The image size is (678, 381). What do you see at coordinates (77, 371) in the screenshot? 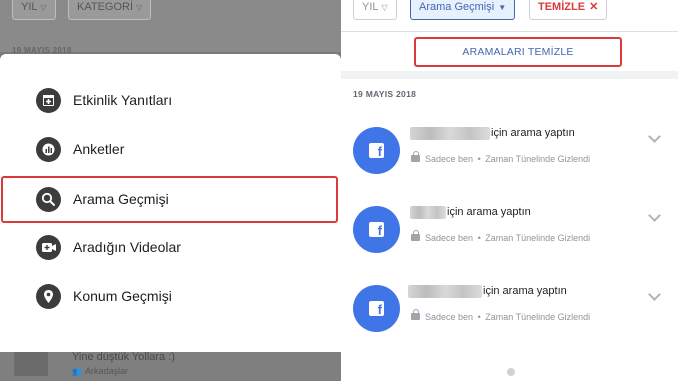
I see `friends-icon: 👥` at bounding box center [77, 371].